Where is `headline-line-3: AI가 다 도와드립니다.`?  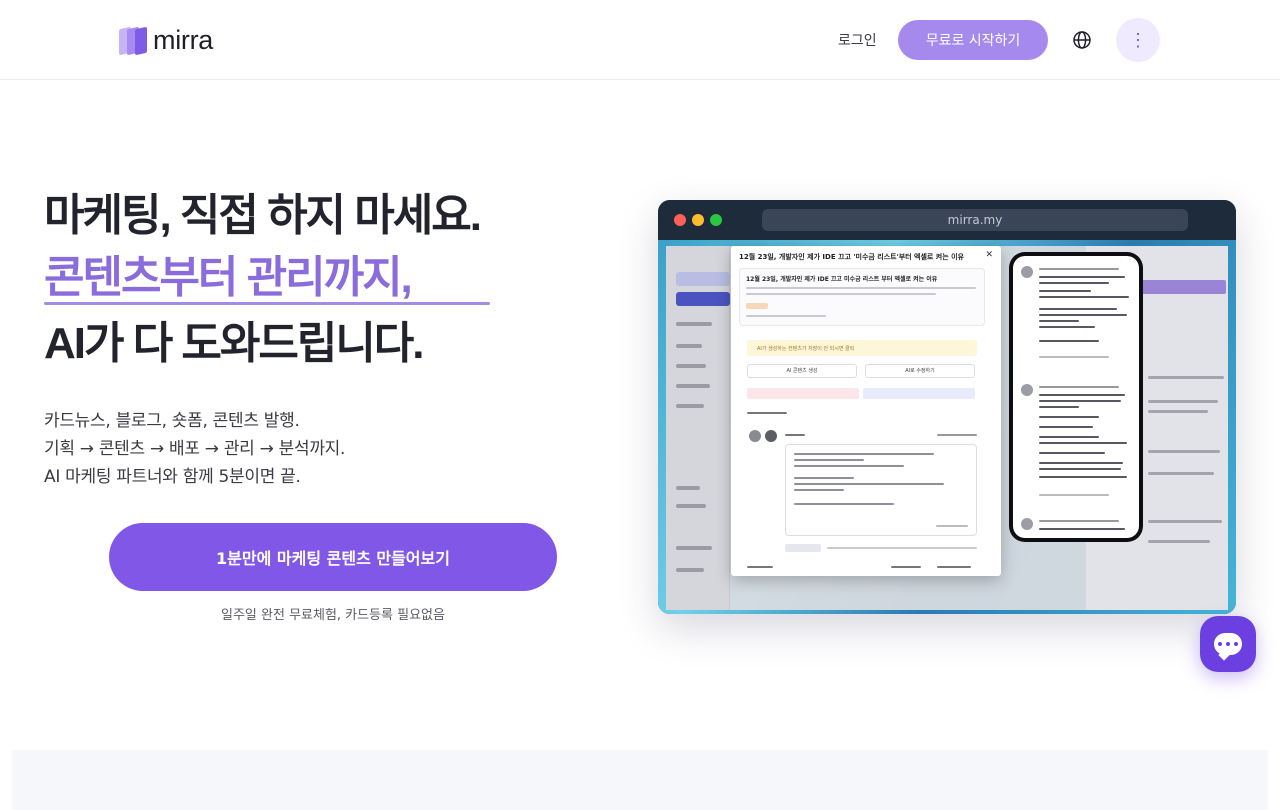
headline-line-3: AI가 다 도와드립니다. is located at coordinates (234, 343).